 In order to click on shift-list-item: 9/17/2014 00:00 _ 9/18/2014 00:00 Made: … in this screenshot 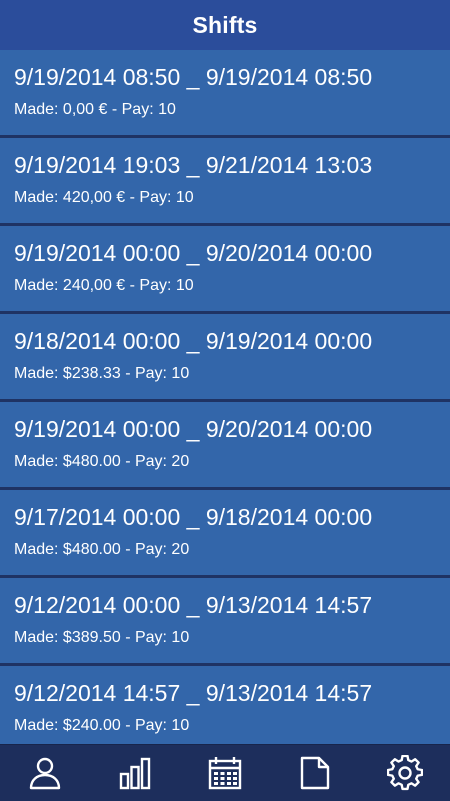, I will do `click(225, 534)`.